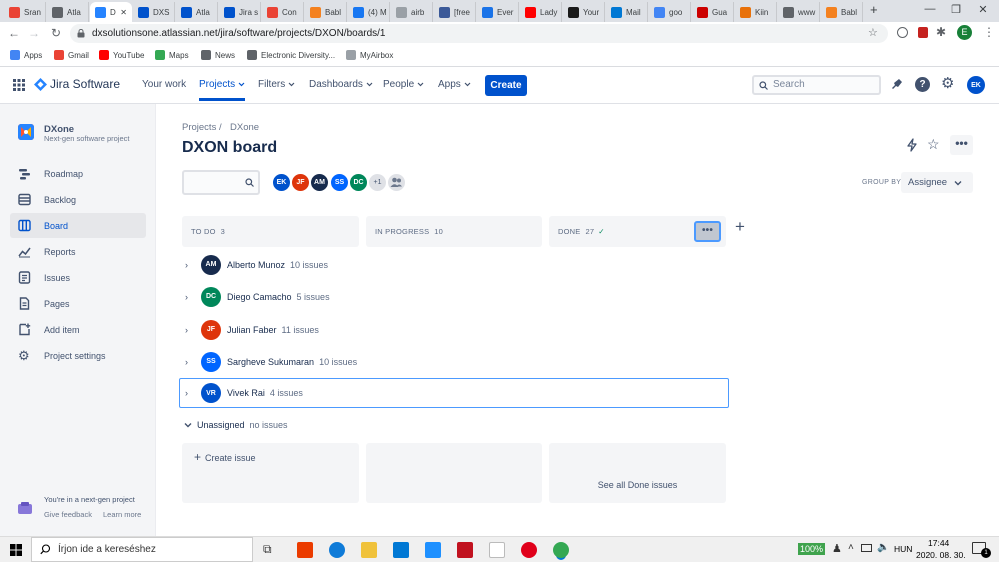 The image size is (999, 562). I want to click on windows-start-icon, so click(16, 550).